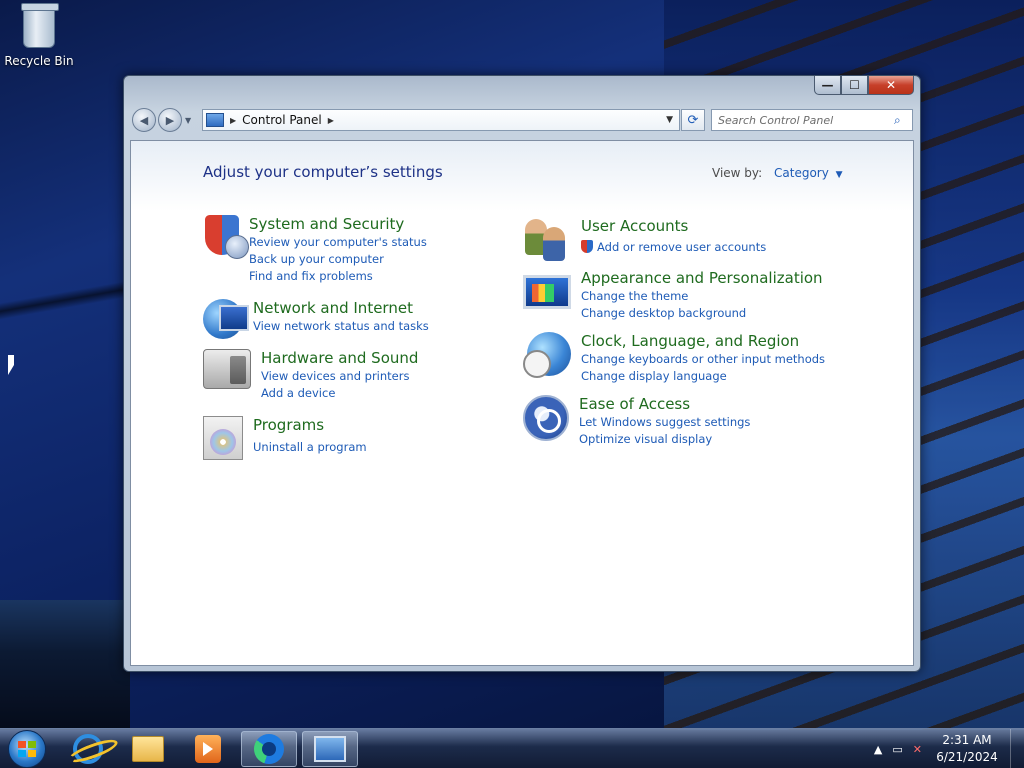 The width and height of the screenshot is (1024, 768). I want to click on address-dropdown-icon: ▼, so click(669, 120).